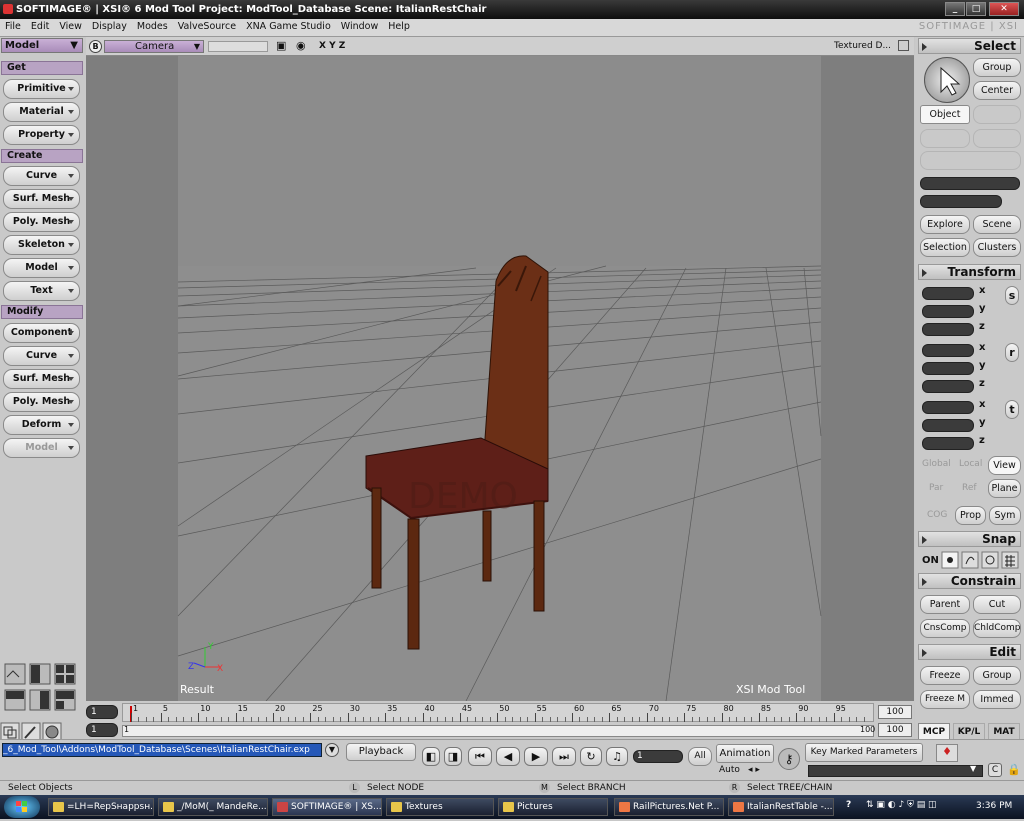 This screenshot has height=821, width=1024. I want to click on chldcomp-button: ChldComp, so click(997, 628).